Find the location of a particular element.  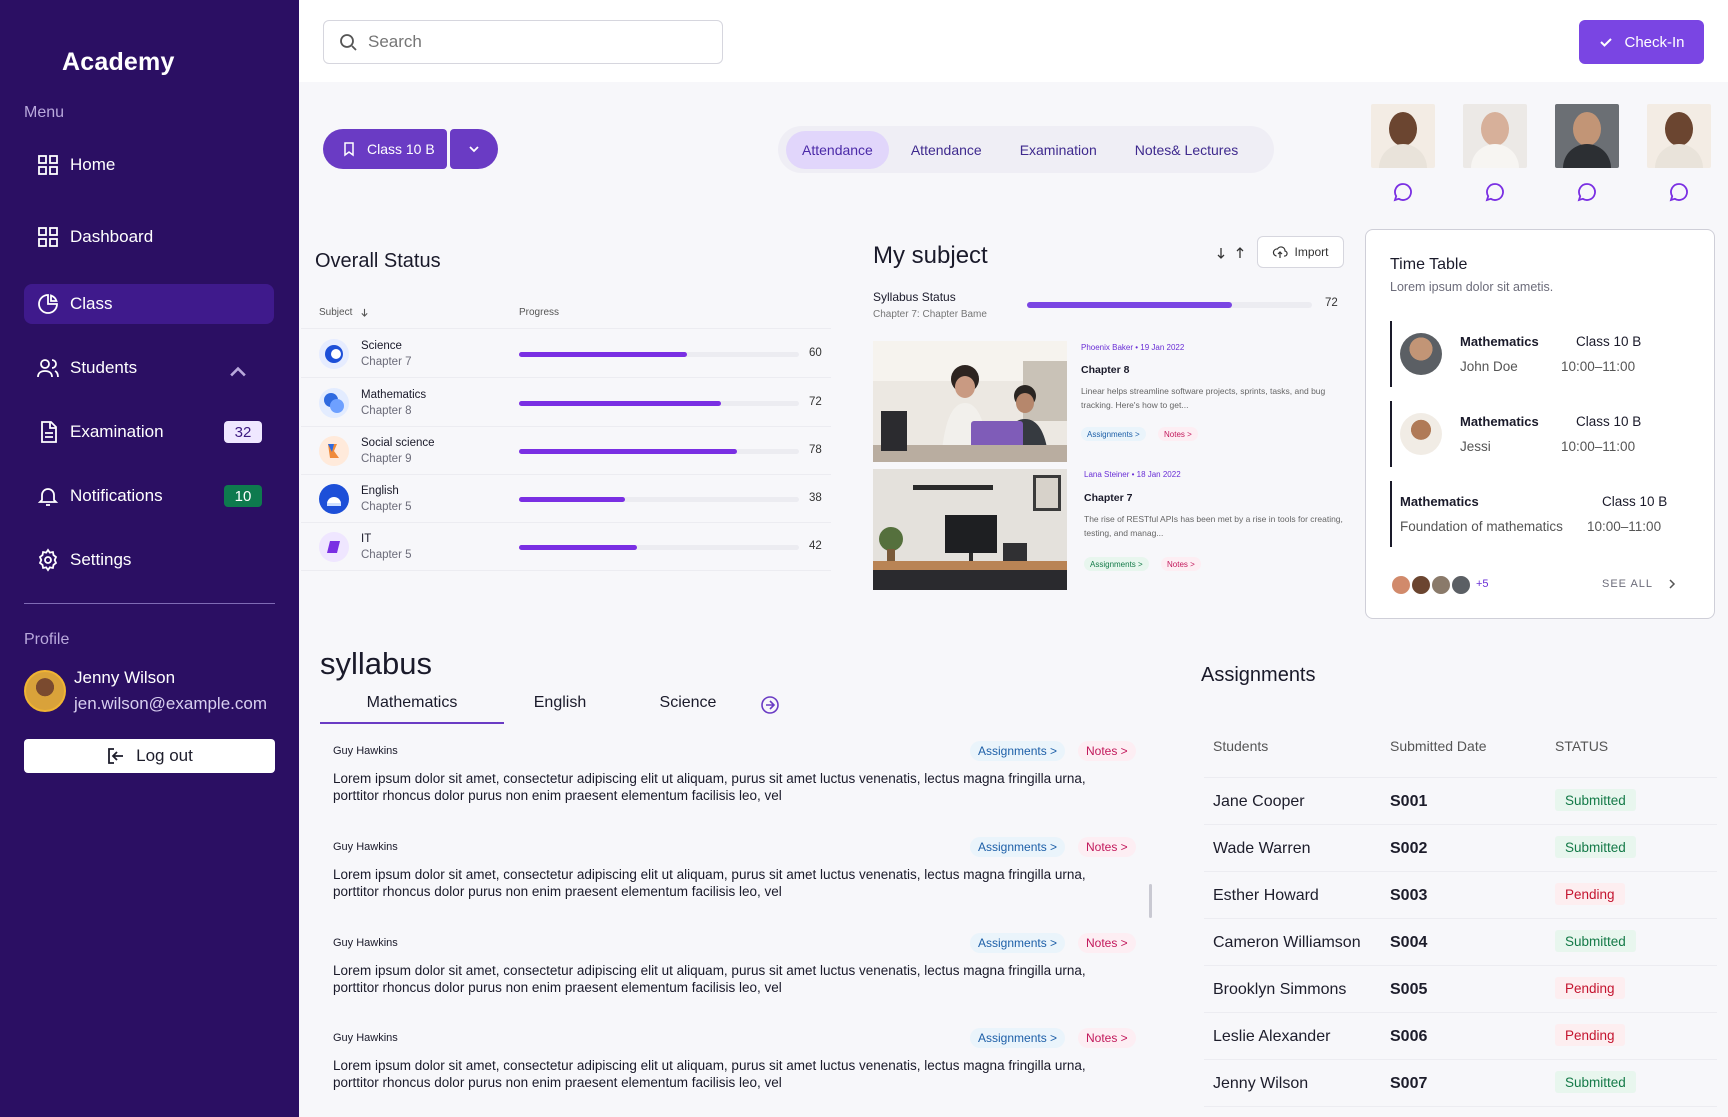

assignments-title: Assignments is located at coordinates (1258, 675).